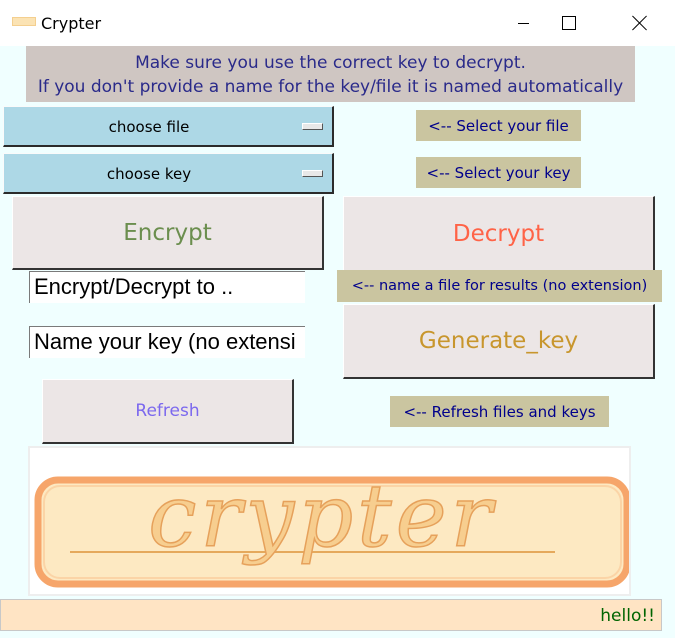  Describe the element at coordinates (149, 127) in the screenshot. I see `file-select-value: choose file` at that location.